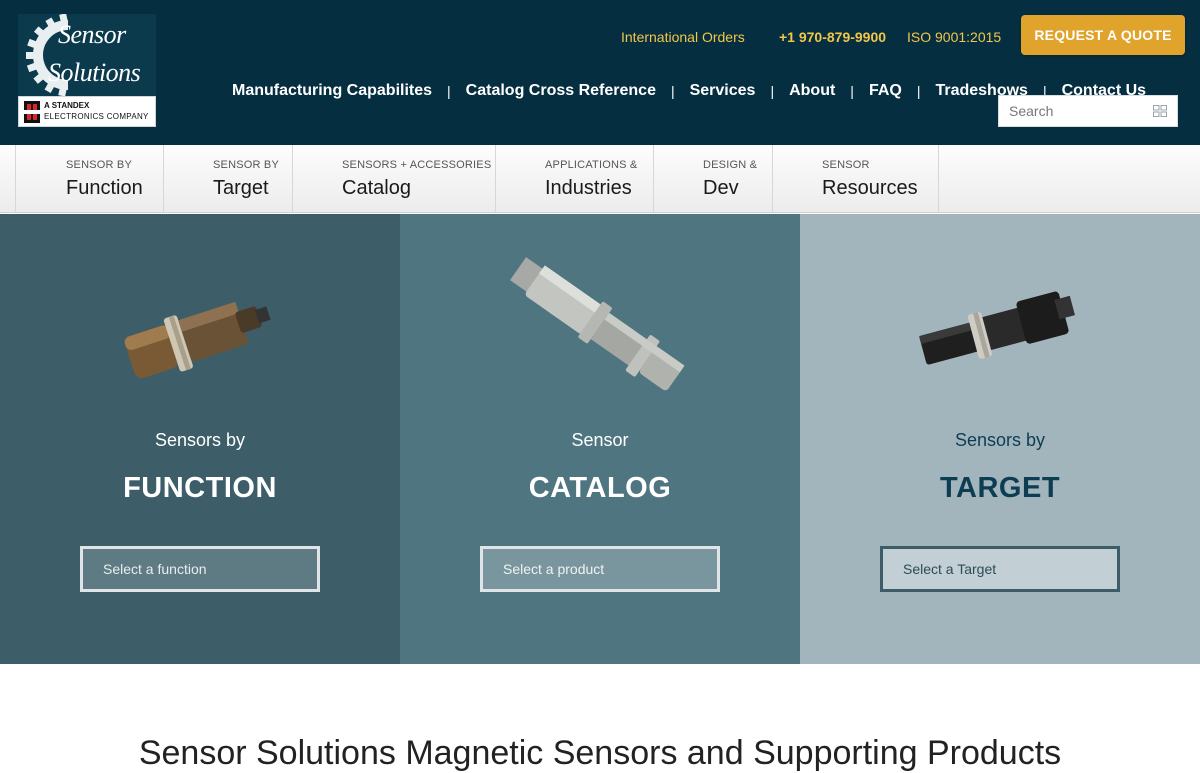 The image size is (1200, 773). I want to click on standex-mark-icon, so click(32, 112).